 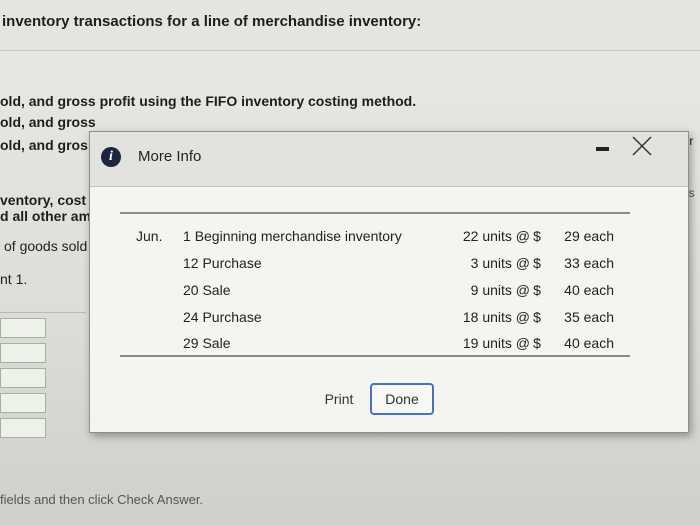 I want to click on transaction-day: 29, so click(x=191, y=343).